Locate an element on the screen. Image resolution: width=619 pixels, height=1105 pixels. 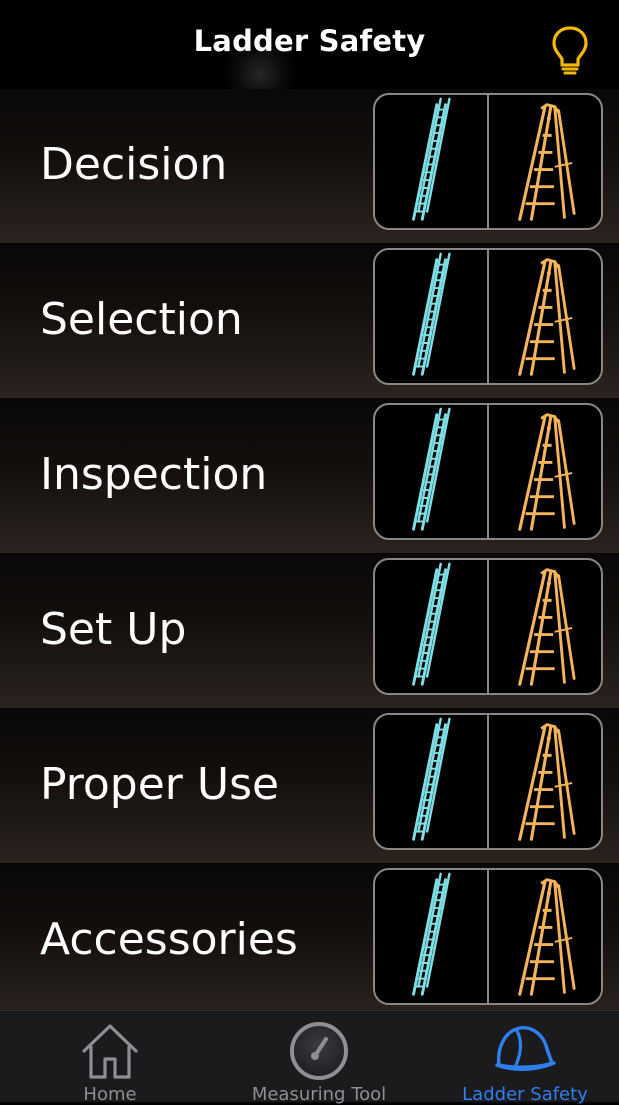
topic-row: Selection is located at coordinates (309, 321).